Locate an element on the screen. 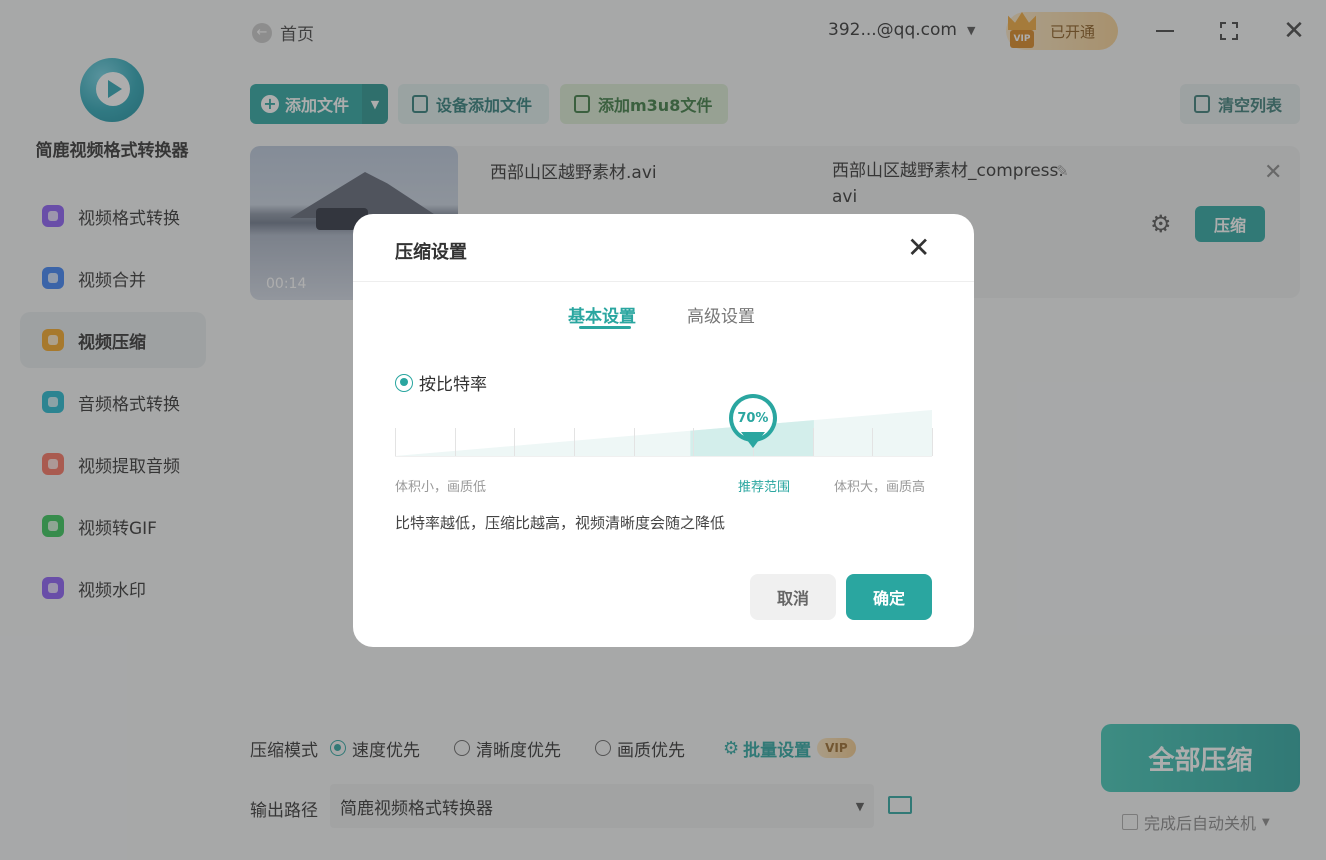 This screenshot has width=1326, height=860. confirm-button: 确定 is located at coordinates (889, 597).